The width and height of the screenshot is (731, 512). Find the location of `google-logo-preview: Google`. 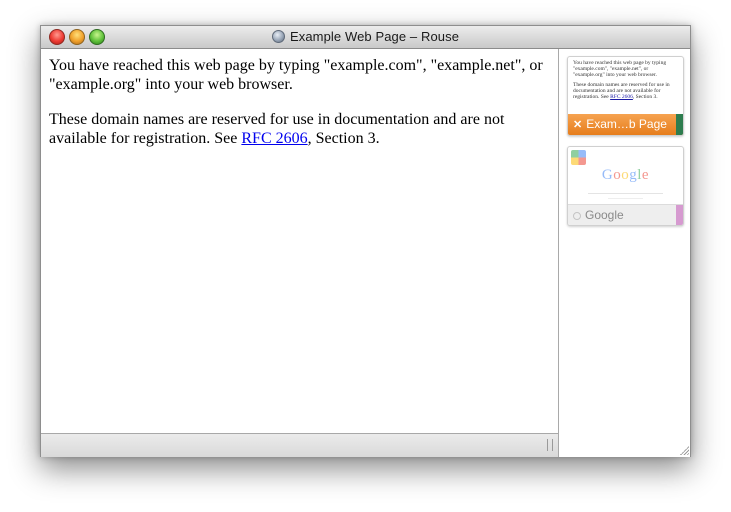

google-logo-preview: Google is located at coordinates (625, 175).